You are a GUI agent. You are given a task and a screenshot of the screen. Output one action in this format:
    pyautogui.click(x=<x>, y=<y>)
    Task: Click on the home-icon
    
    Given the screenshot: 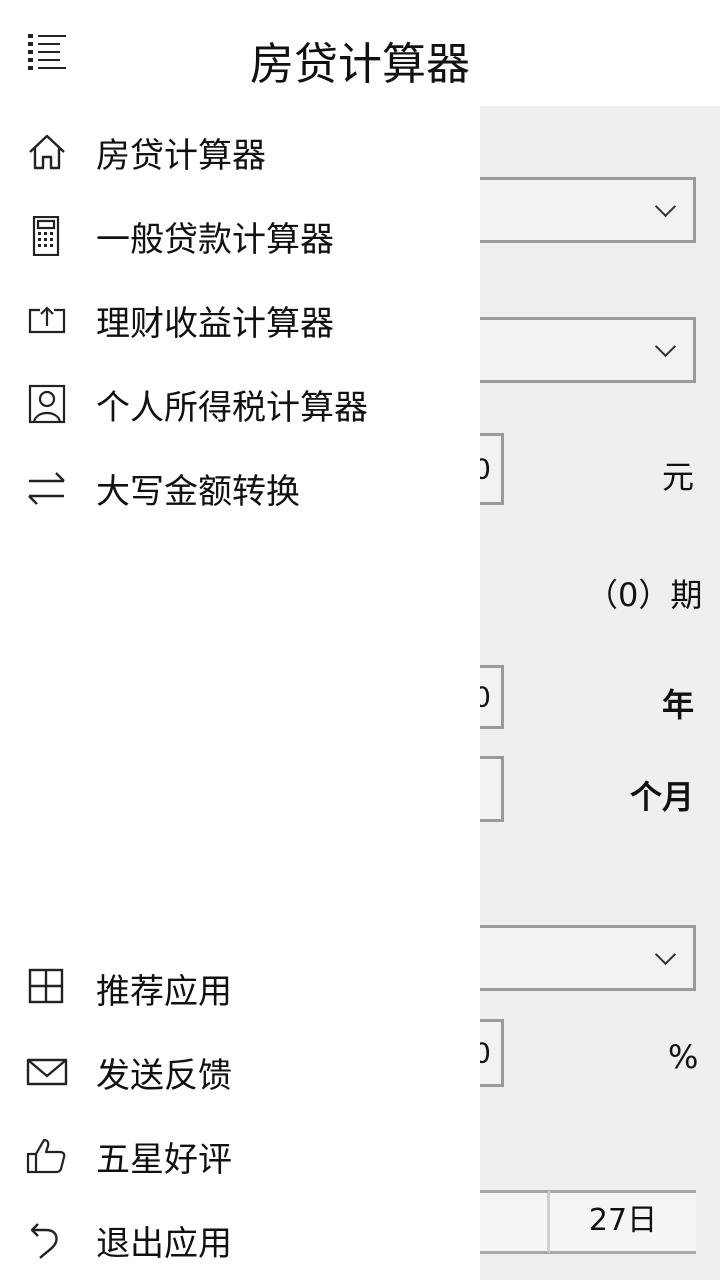 What is the action you would take?
    pyautogui.click(x=47, y=152)
    